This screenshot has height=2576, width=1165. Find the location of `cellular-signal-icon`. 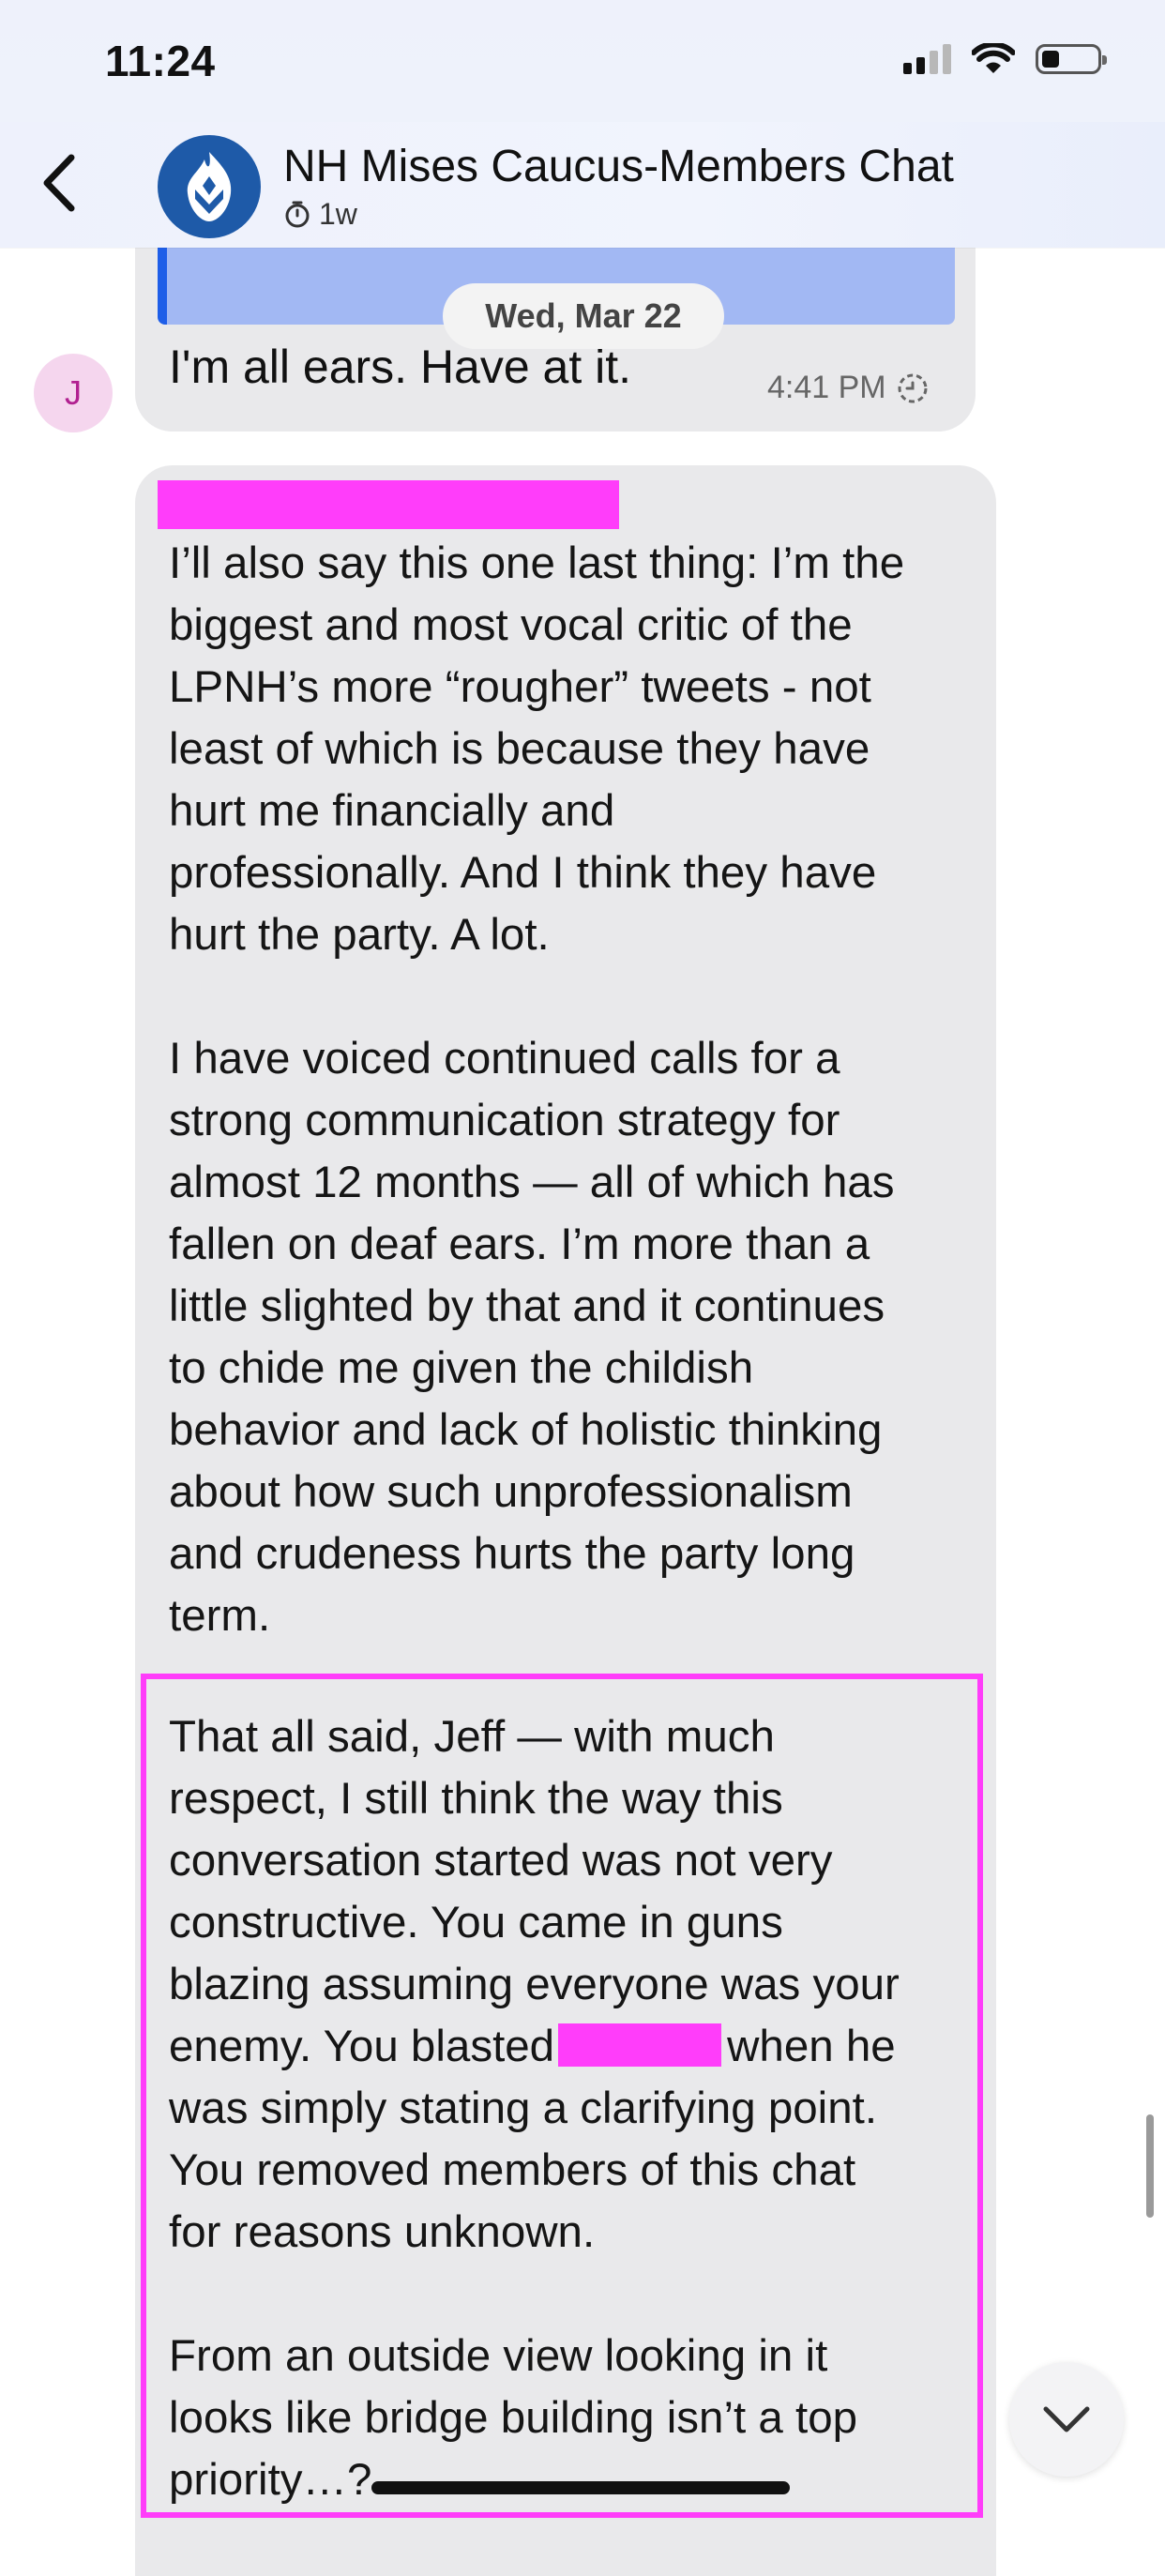

cellular-signal-icon is located at coordinates (927, 59).